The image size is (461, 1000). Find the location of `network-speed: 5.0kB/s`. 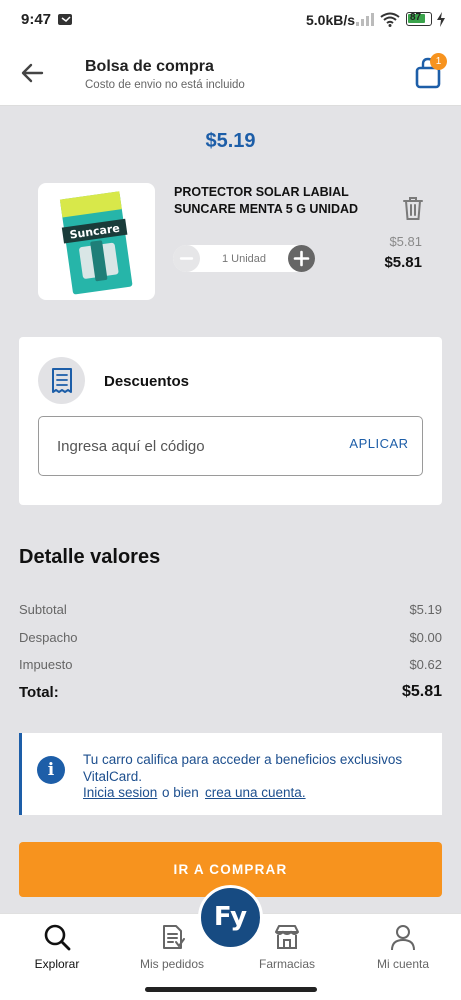

network-speed: 5.0kB/s is located at coordinates (331, 20).